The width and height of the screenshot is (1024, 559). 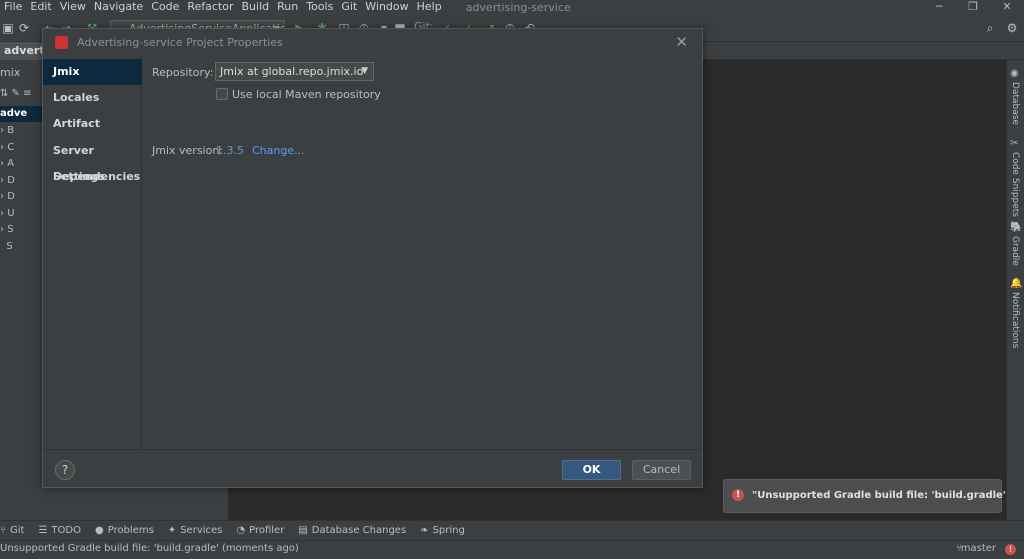 I want to click on tool-label: Services, so click(x=201, y=530).